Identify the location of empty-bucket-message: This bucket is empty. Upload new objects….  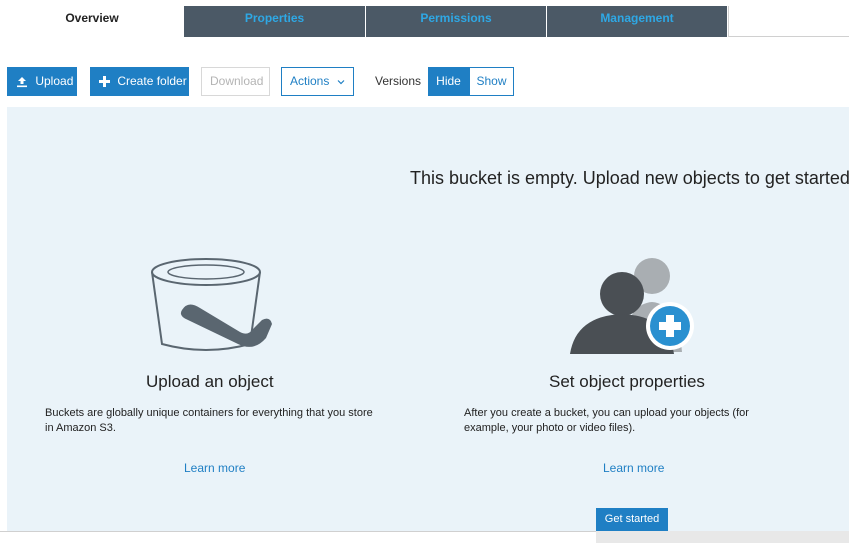
(629, 178).